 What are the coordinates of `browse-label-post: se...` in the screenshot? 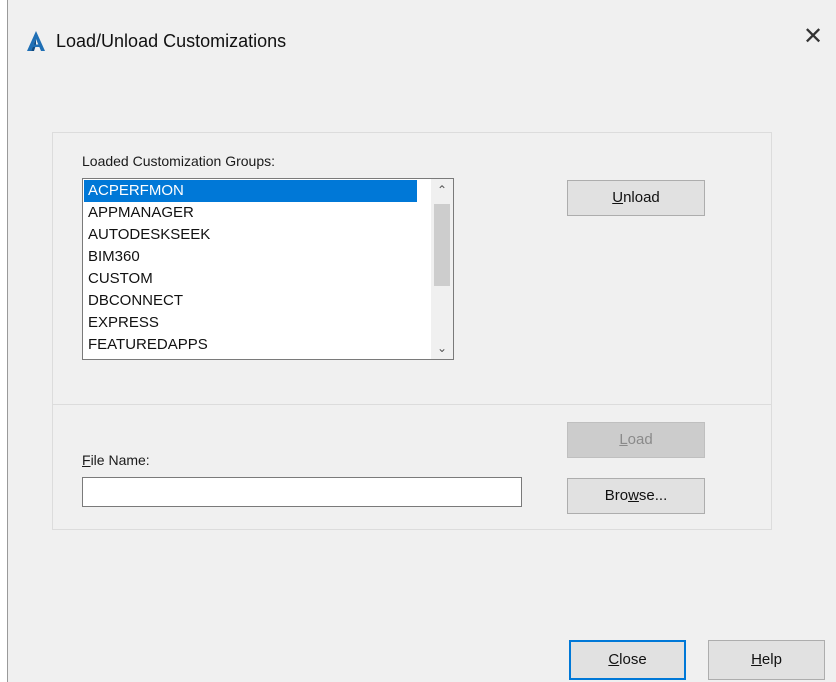 It's located at (653, 495).